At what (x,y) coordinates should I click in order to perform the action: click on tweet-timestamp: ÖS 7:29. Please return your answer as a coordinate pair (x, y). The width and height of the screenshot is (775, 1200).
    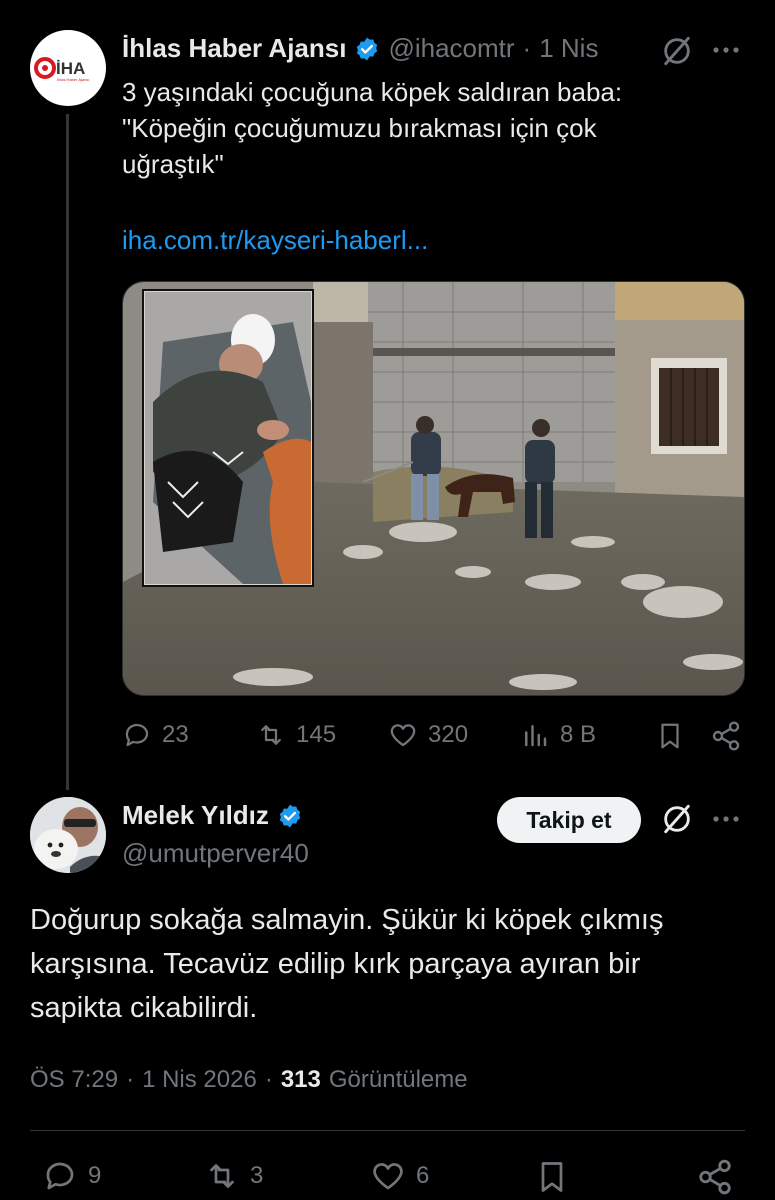
    Looking at the image, I should click on (74, 1080).